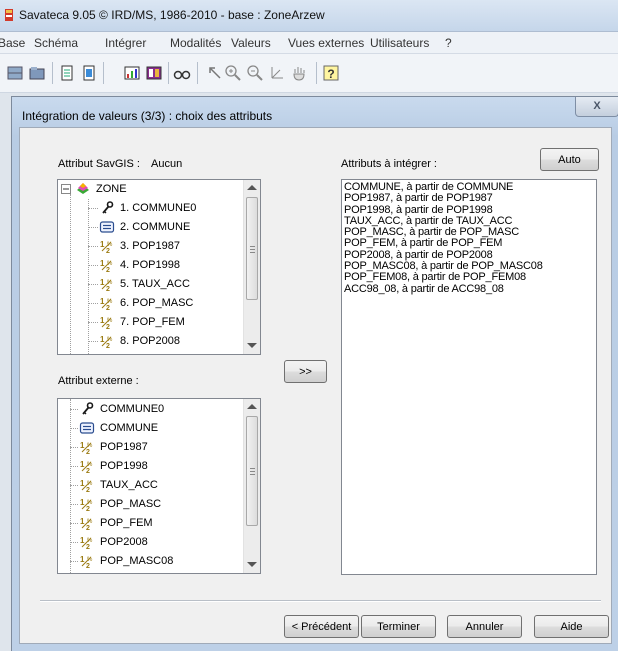 This screenshot has width=618, height=651. What do you see at coordinates (150, 265) in the screenshot?
I see `tree-item-label: 4. POP1998` at bounding box center [150, 265].